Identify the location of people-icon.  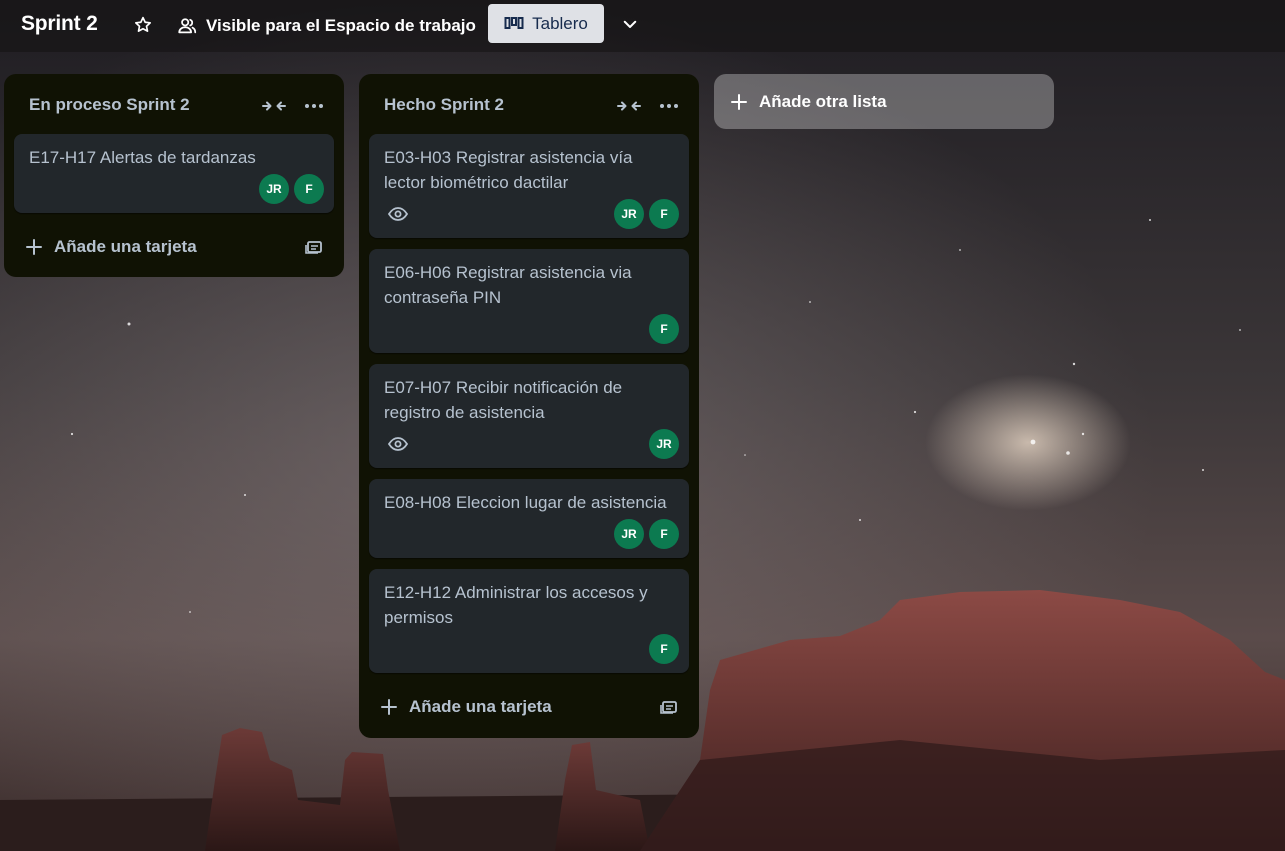
(187, 26).